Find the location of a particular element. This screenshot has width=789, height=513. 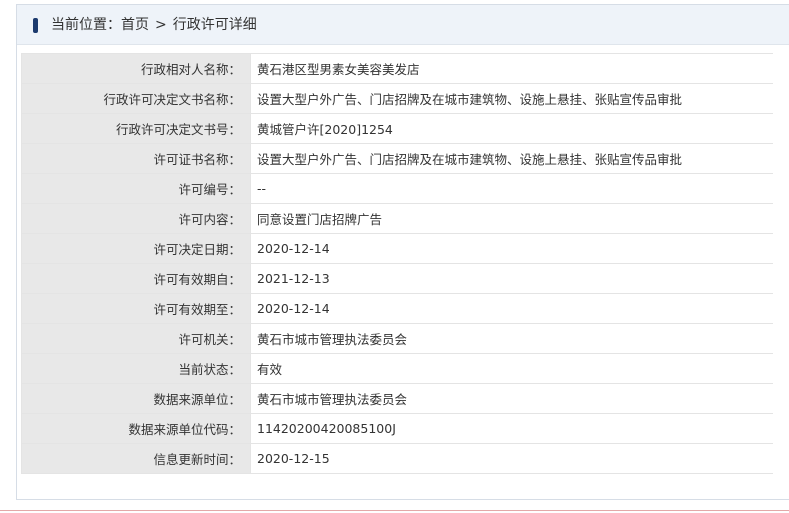

table-row: 许可内容： 同意设置门店招牌广告 is located at coordinates (397, 218).